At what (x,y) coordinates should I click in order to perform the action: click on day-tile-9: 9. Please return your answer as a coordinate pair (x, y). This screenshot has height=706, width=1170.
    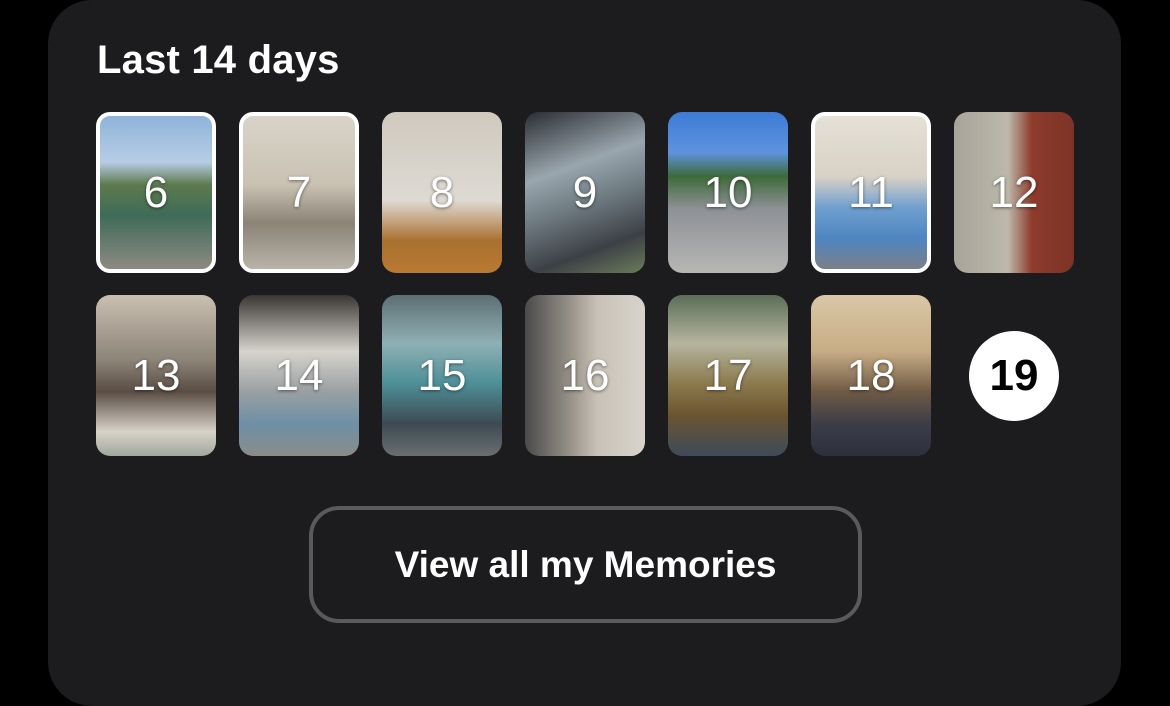
    Looking at the image, I should click on (585, 192).